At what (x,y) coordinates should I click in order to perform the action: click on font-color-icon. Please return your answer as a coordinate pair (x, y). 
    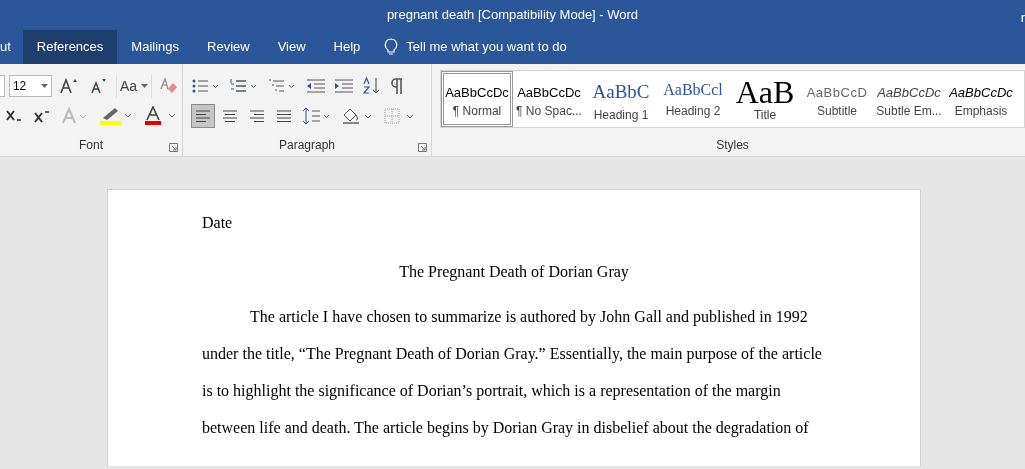
    Looking at the image, I should click on (160, 116).